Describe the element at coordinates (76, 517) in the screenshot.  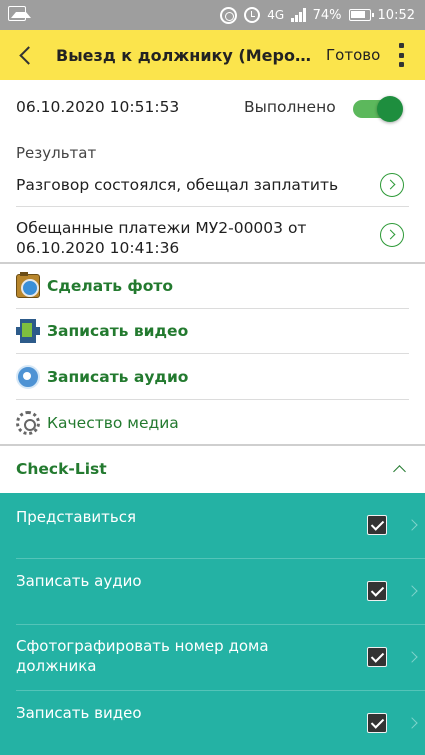
I see `checklist-item-label: Представиться` at that location.